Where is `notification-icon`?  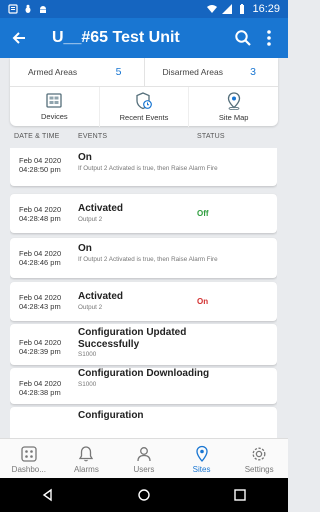 notification-icon is located at coordinates (13, 9).